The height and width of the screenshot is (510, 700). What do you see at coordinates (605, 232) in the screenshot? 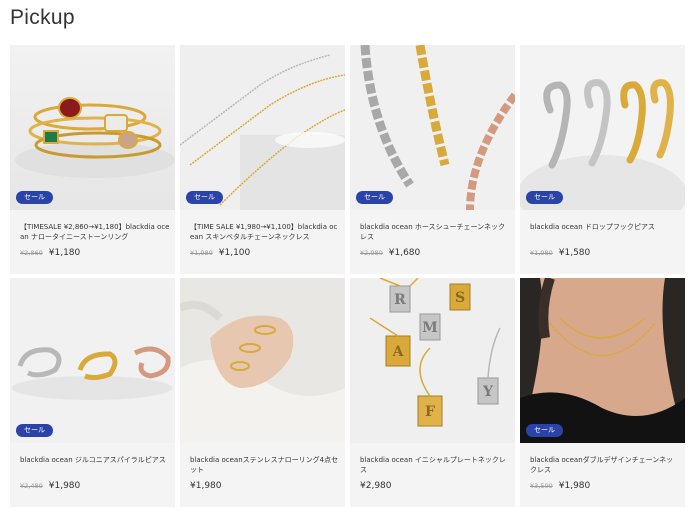
I see `product-name: blackdia ocean ドロップフックピアス` at bounding box center [605, 232].